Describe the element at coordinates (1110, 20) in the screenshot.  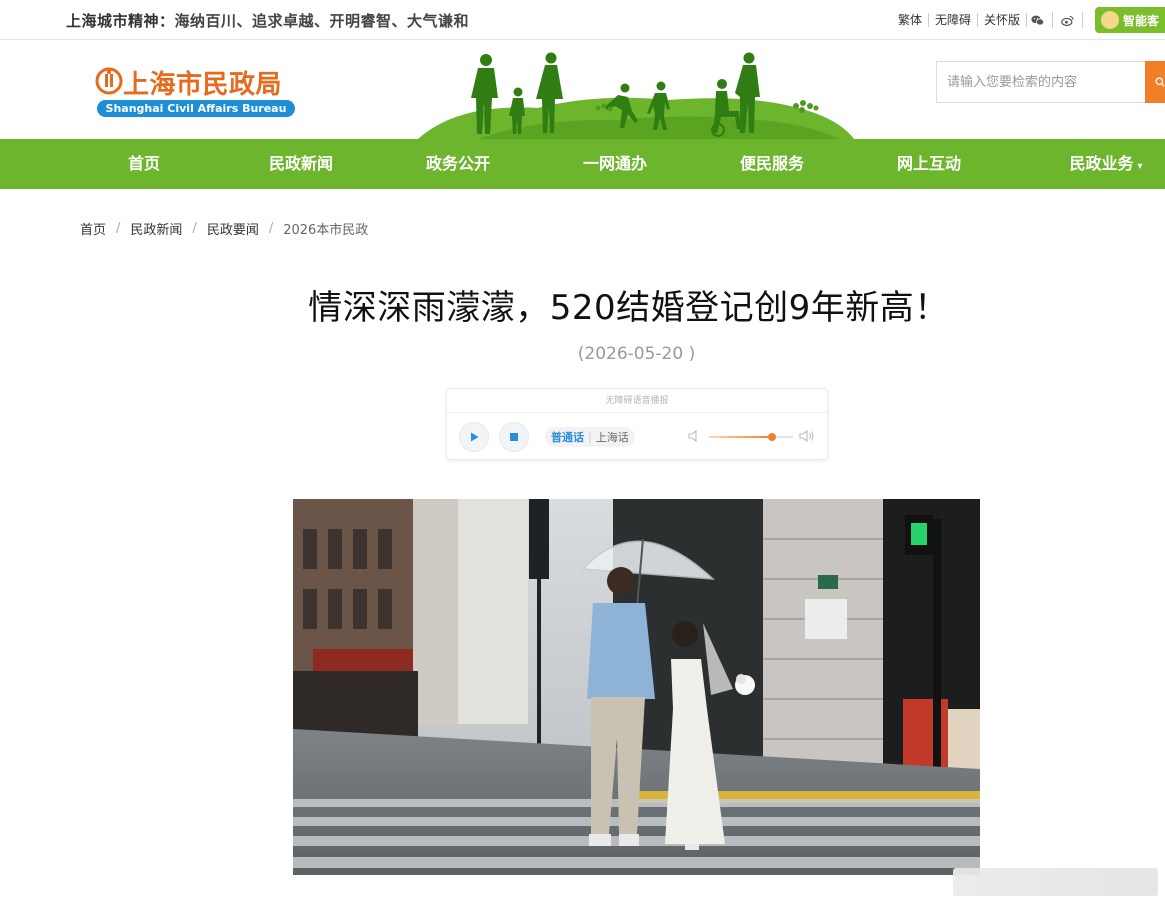
I see `robot-icon` at that location.